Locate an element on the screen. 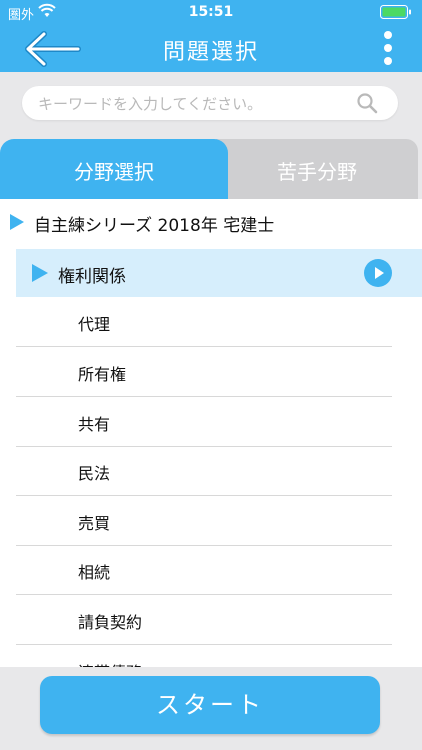 Image resolution: width=422 pixels, height=750 pixels. bottom-bar: スタート is located at coordinates (211, 708).